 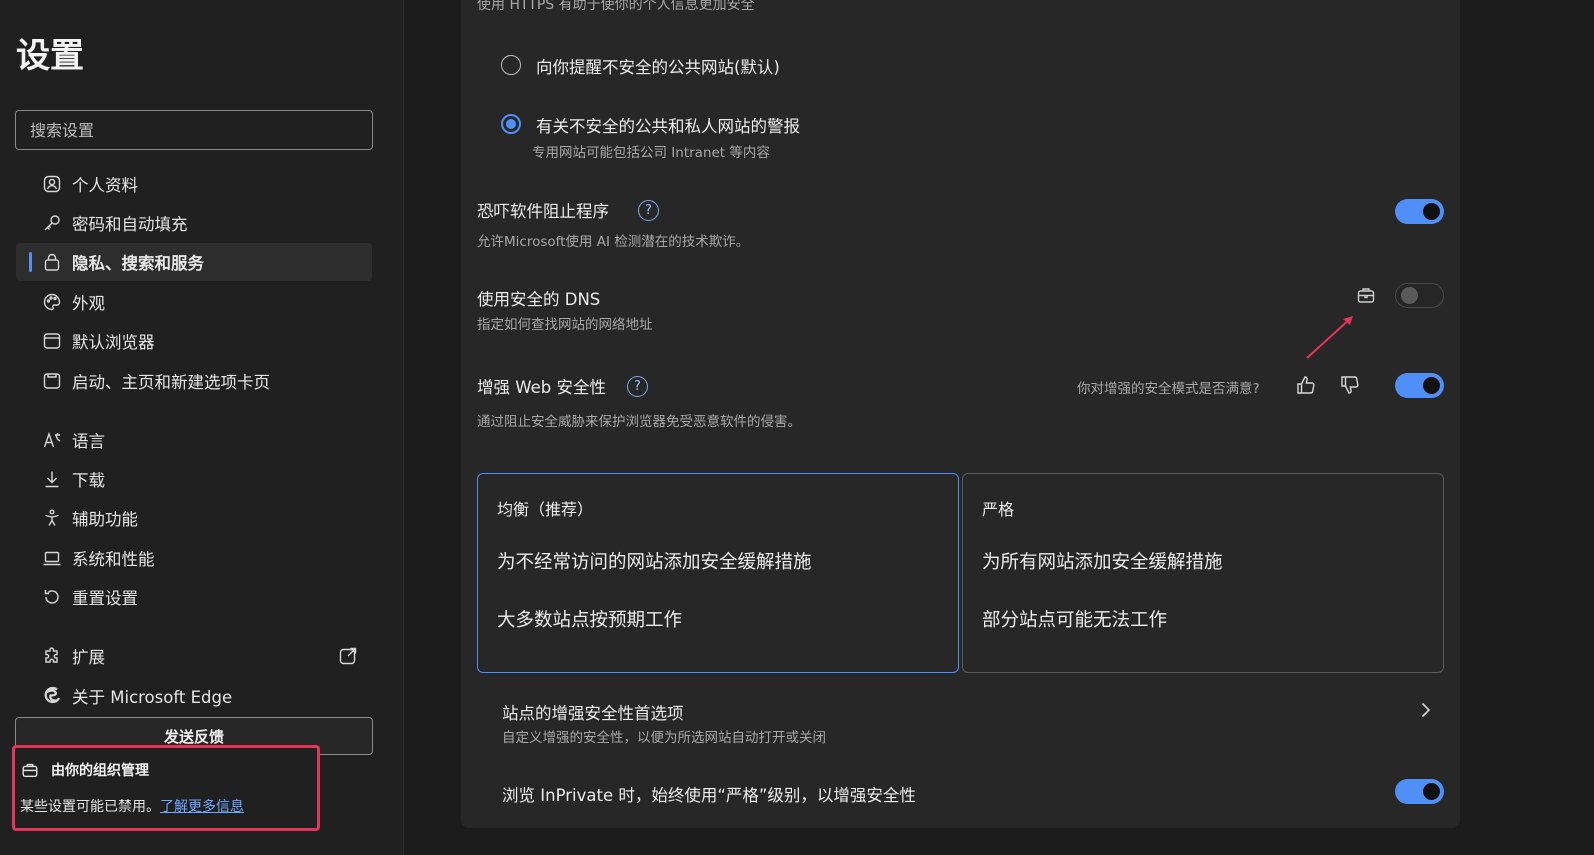 I want to click on sidebar-item-system: 系统和性能, so click(x=194, y=558).